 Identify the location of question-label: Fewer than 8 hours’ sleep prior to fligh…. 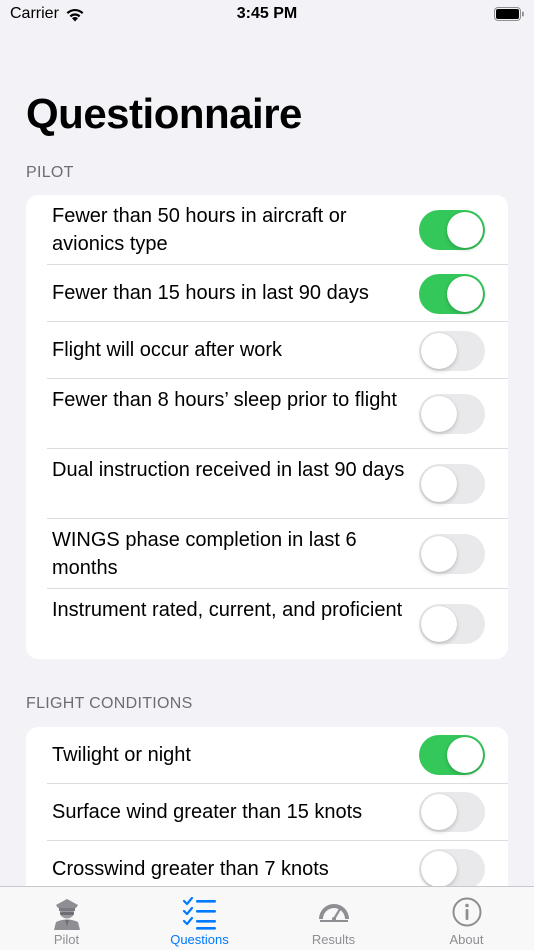
(224, 400).